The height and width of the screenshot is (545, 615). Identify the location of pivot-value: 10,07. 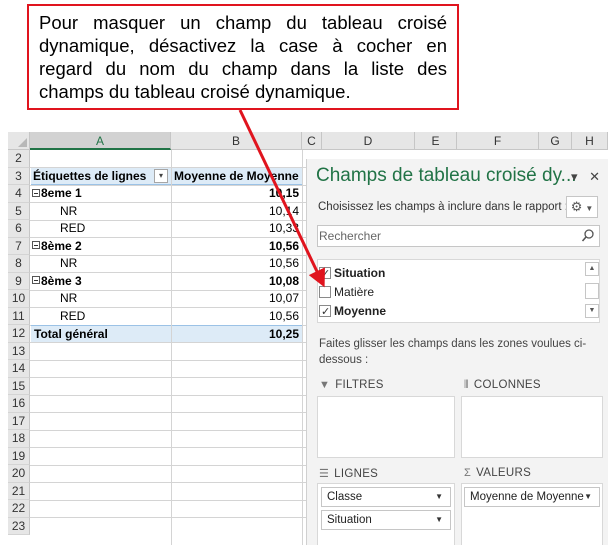
(237, 299).